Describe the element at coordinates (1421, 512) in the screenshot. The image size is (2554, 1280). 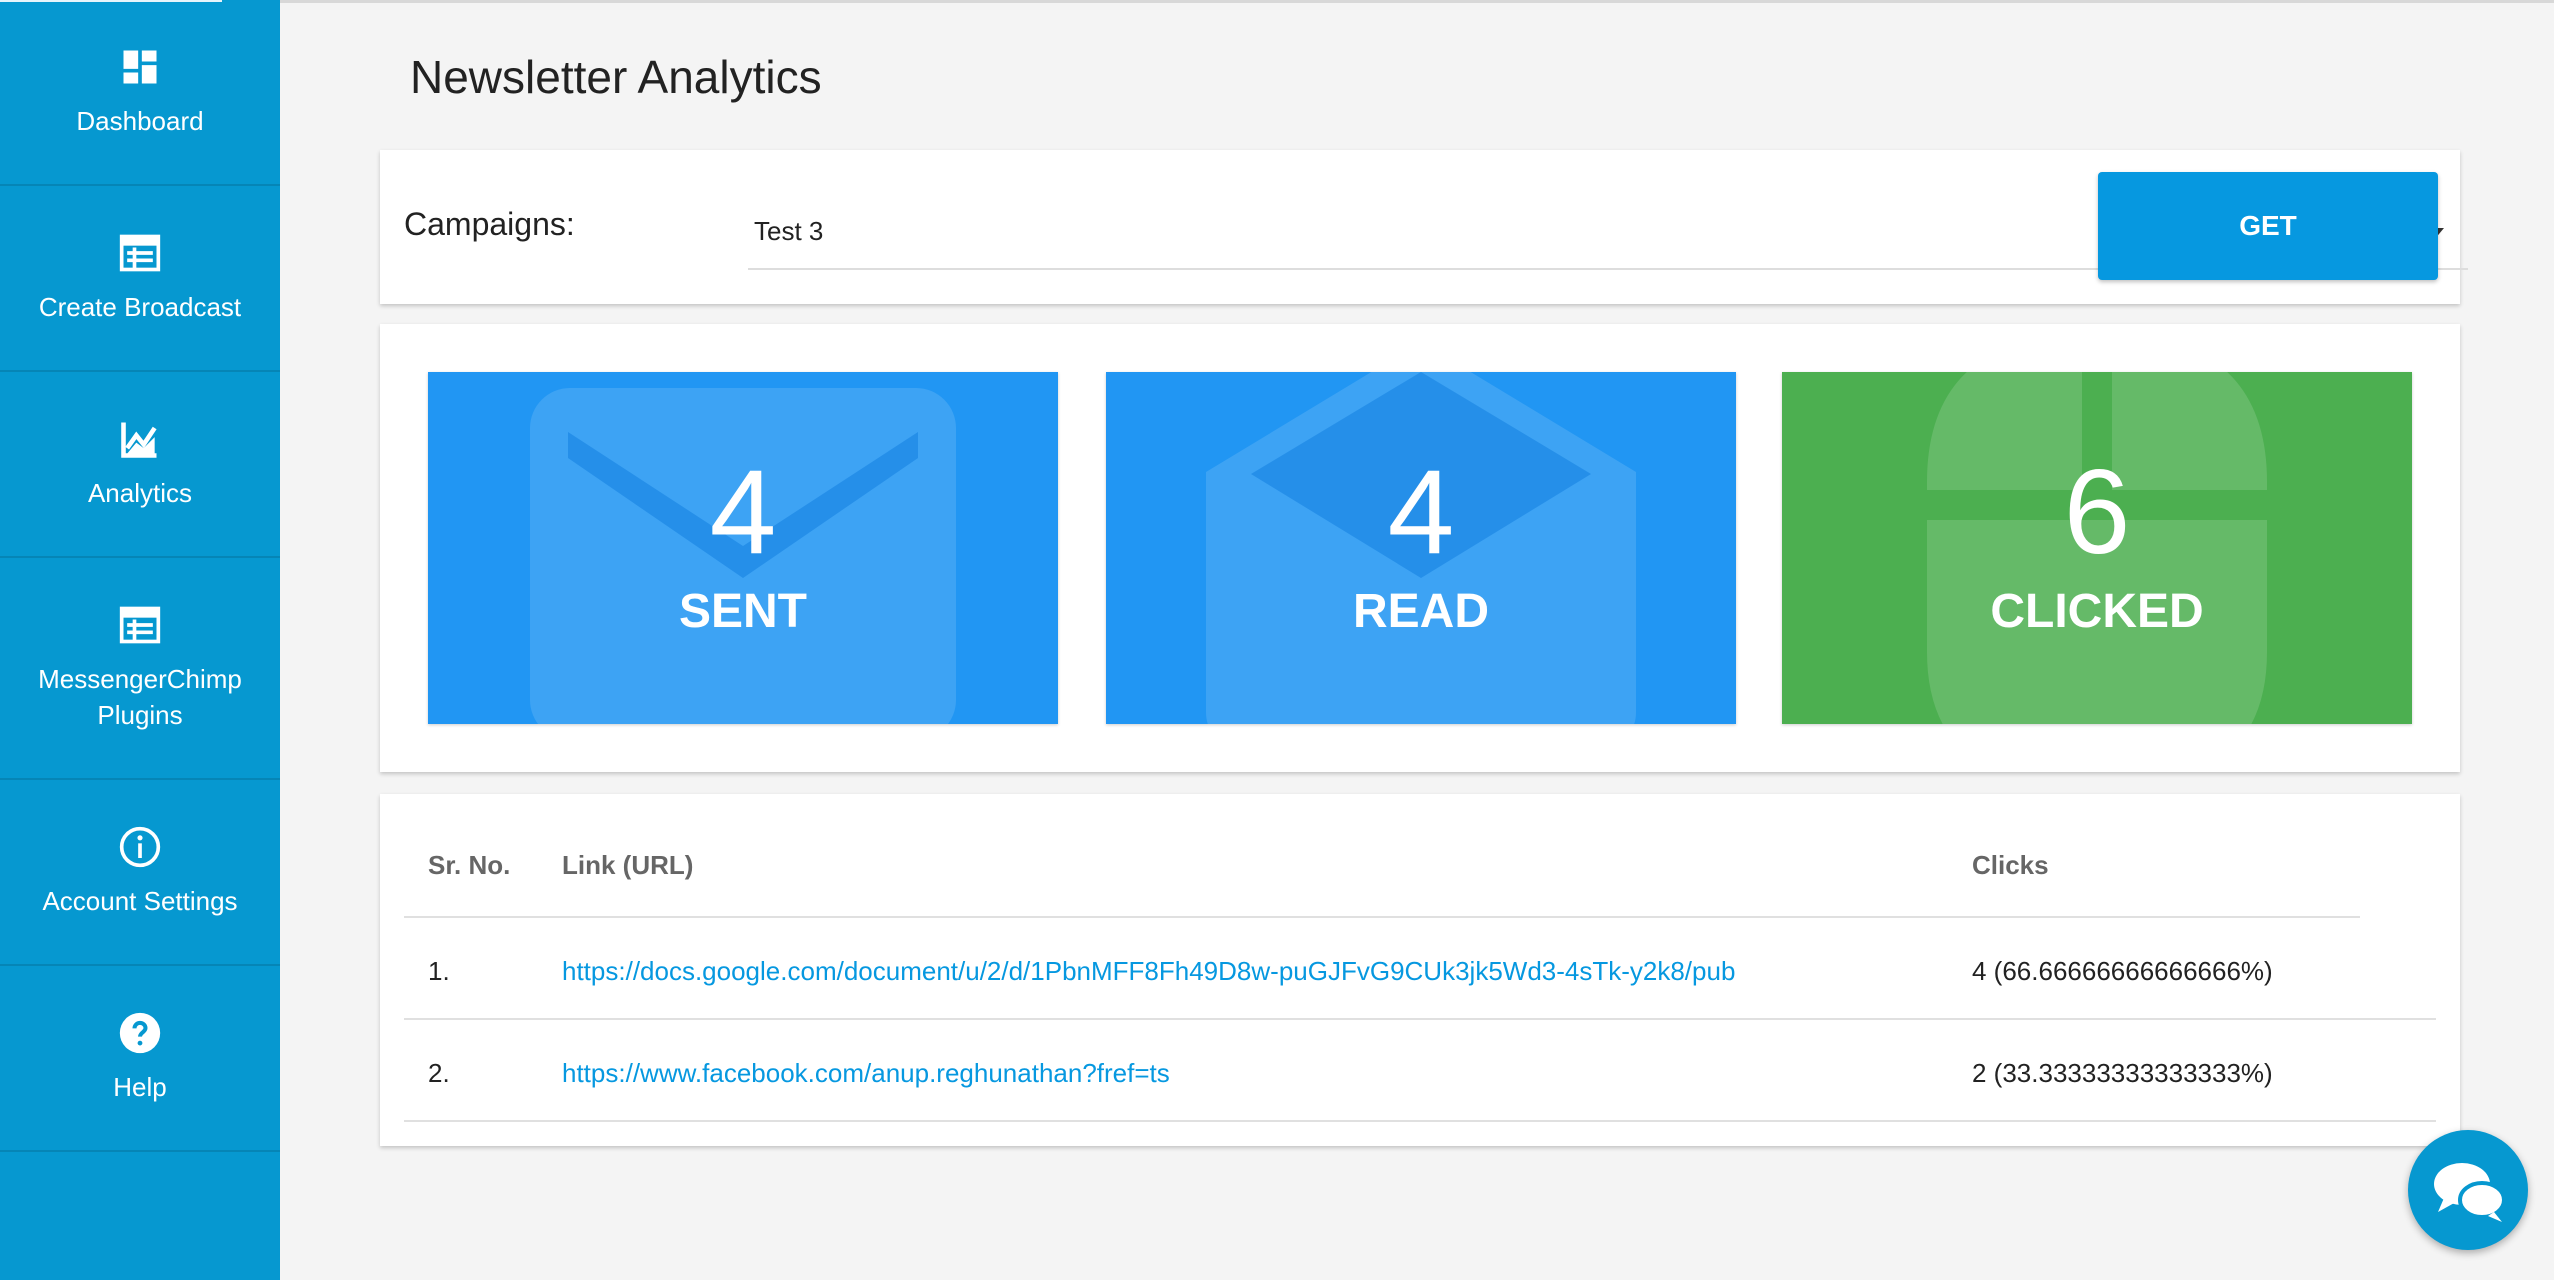
I see `stat-read-value: 4` at that location.